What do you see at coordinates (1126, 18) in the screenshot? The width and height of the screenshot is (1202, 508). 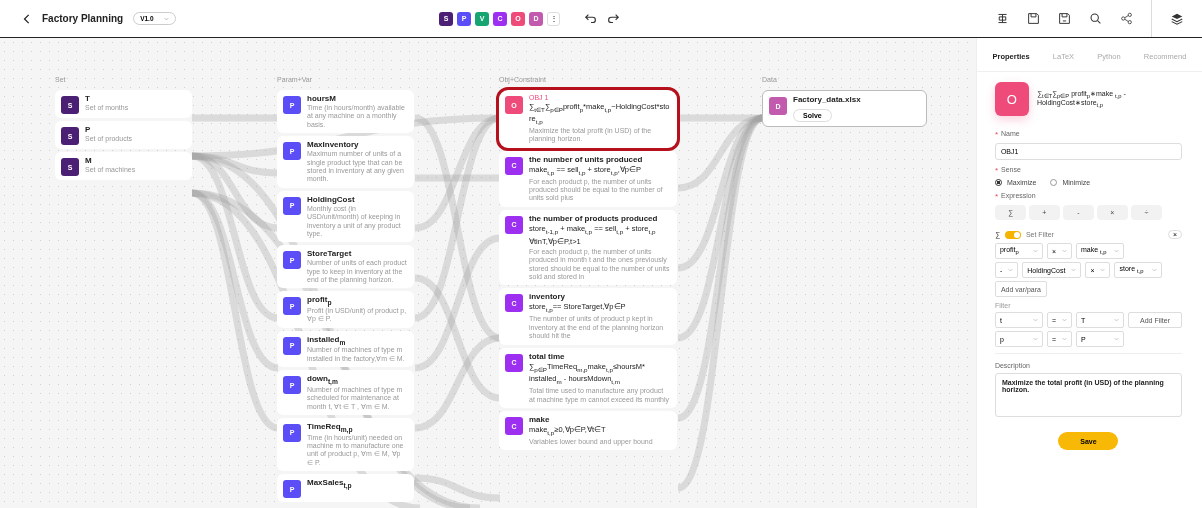 I see `share-icon` at bounding box center [1126, 18].